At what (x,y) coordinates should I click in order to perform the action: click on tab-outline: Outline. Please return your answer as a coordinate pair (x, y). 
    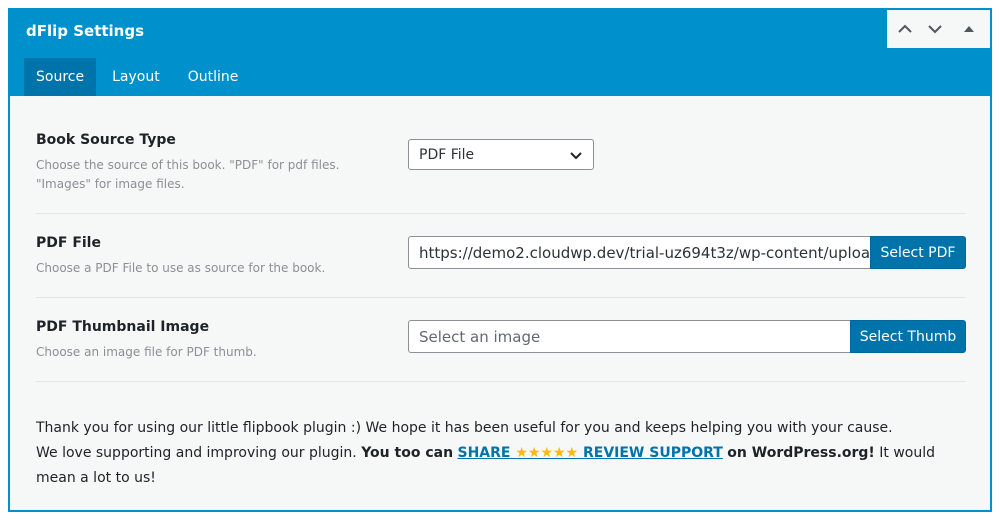
    Looking at the image, I should click on (213, 77).